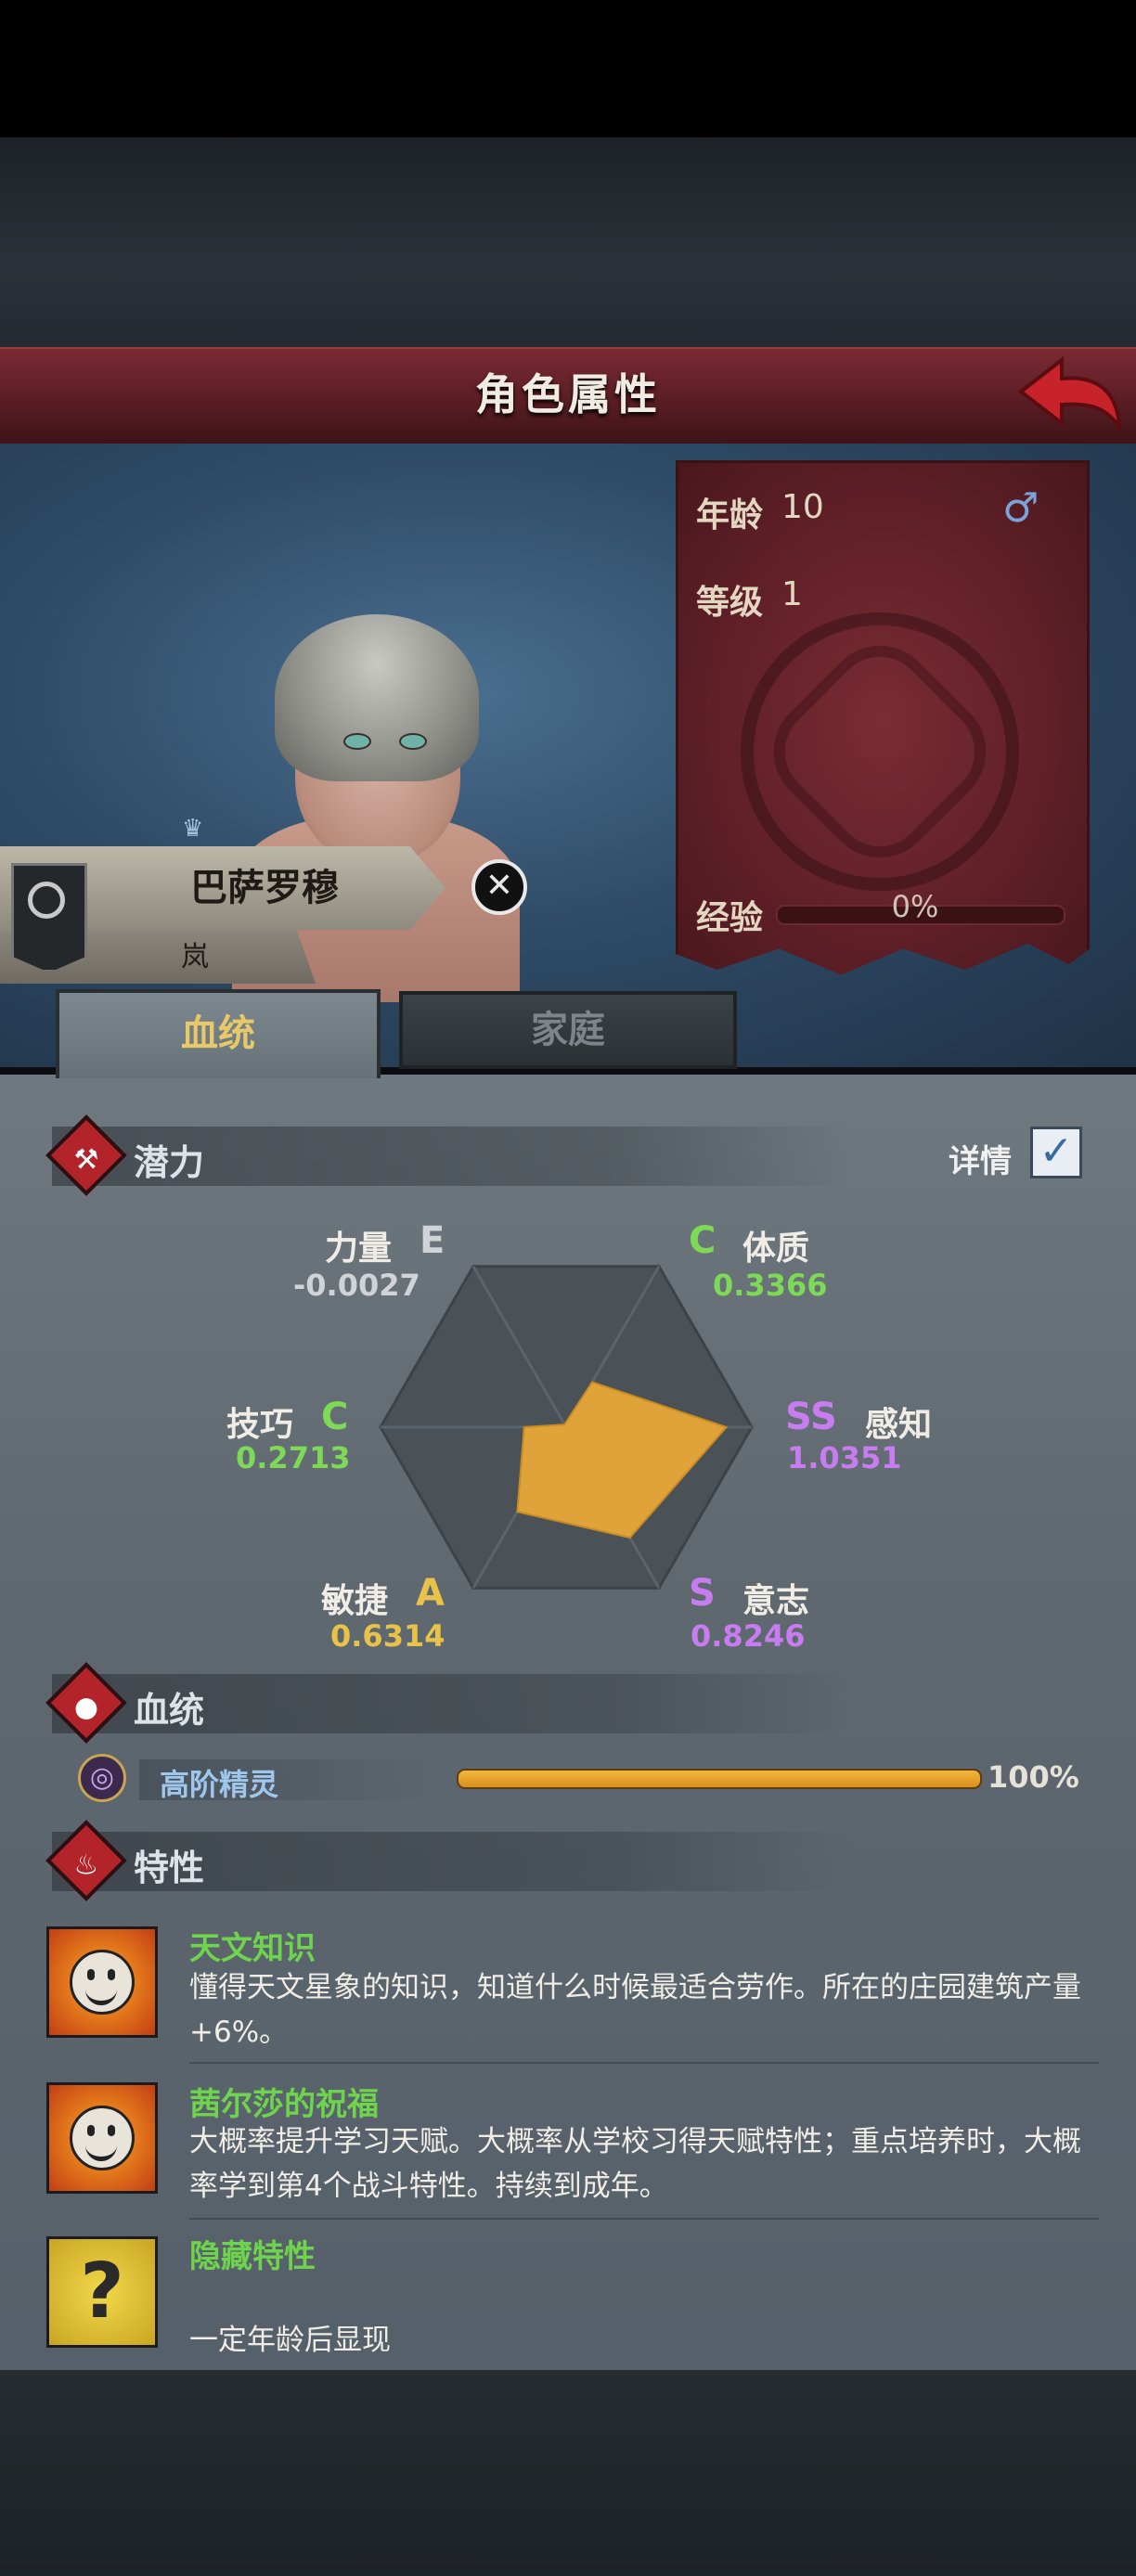 This screenshot has width=1136, height=2576. What do you see at coordinates (811, 1417) in the screenshot?
I see `attr-grade-perception: SS` at bounding box center [811, 1417].